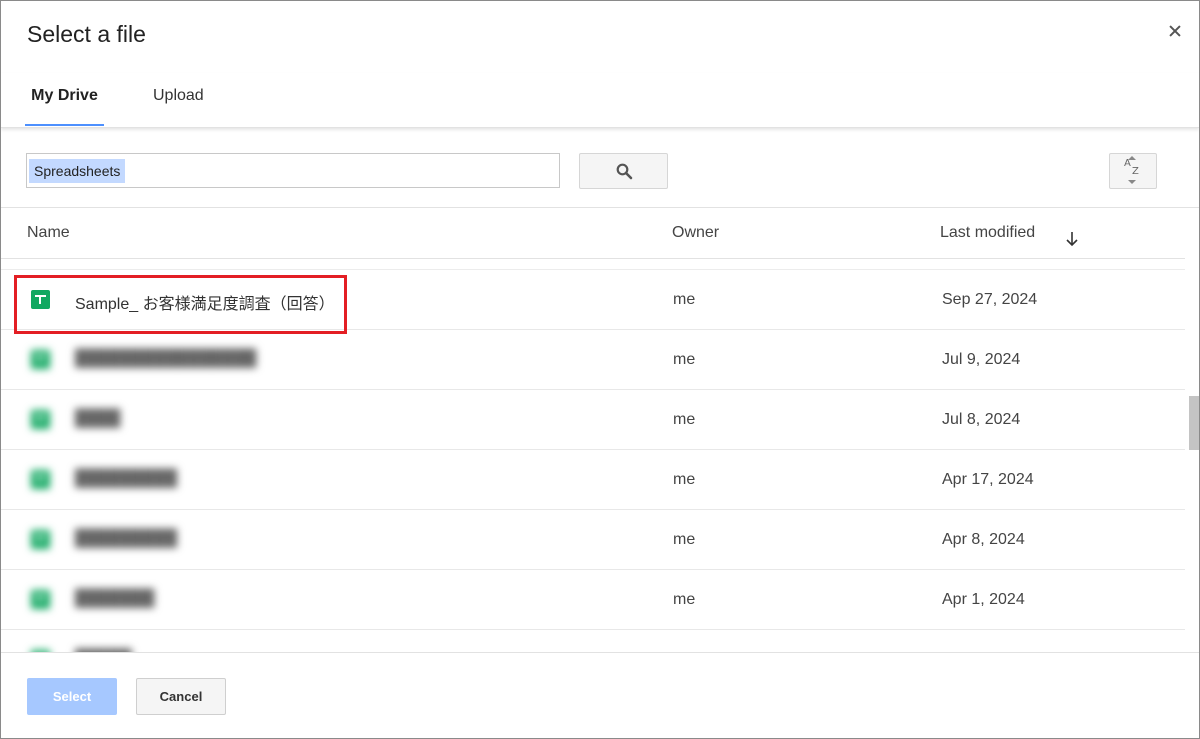 The width and height of the screenshot is (1200, 739). Describe the element at coordinates (181, 696) in the screenshot. I see `cancel-button: Cancel` at that location.